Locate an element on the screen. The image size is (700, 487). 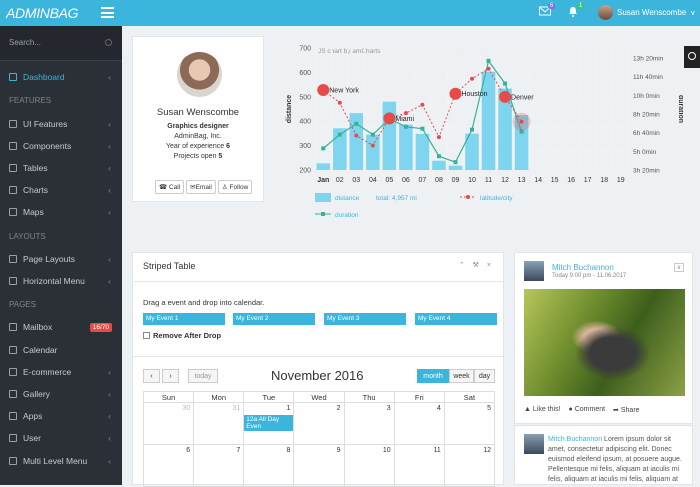
calendar-day: 9 is located at coordinates (319, 465).